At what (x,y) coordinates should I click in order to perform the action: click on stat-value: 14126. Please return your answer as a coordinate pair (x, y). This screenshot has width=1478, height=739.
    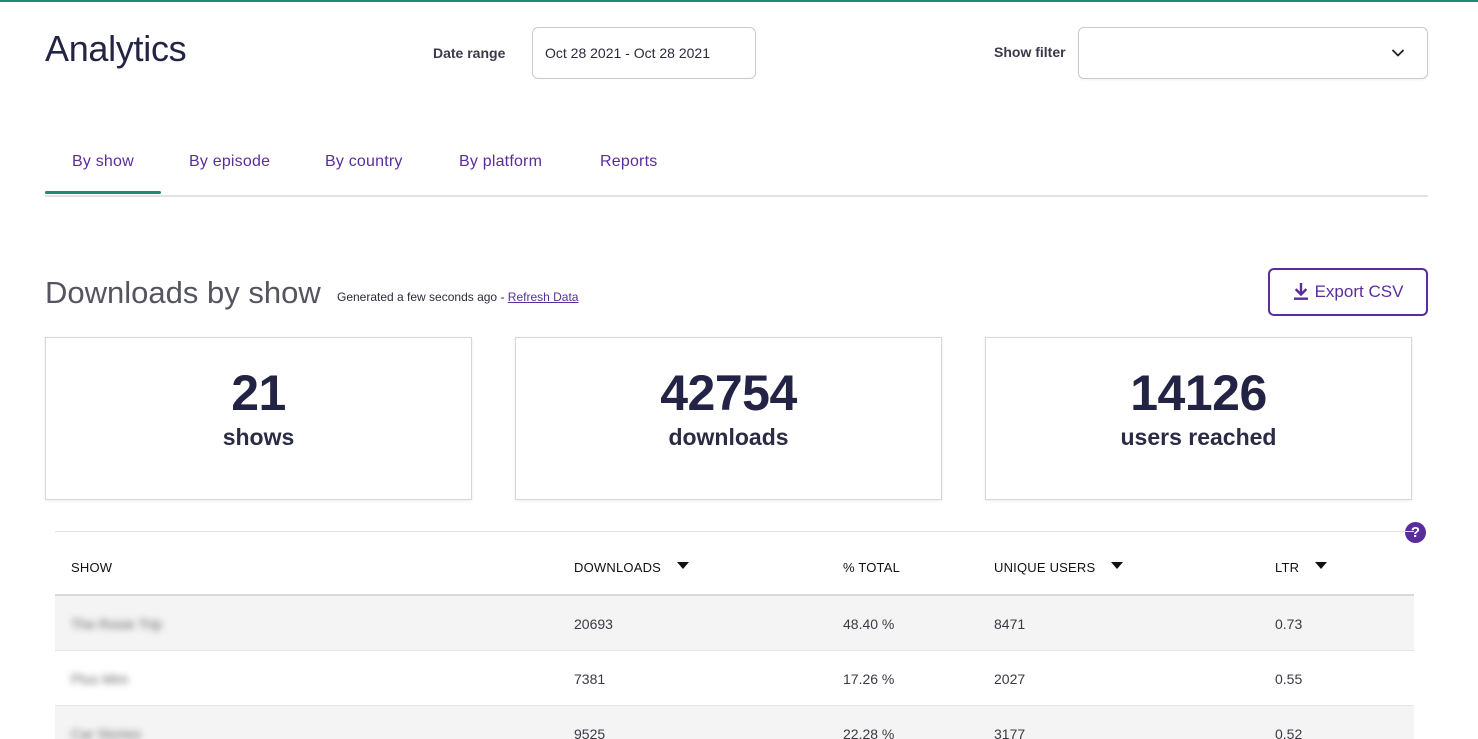
    Looking at the image, I should click on (1198, 393).